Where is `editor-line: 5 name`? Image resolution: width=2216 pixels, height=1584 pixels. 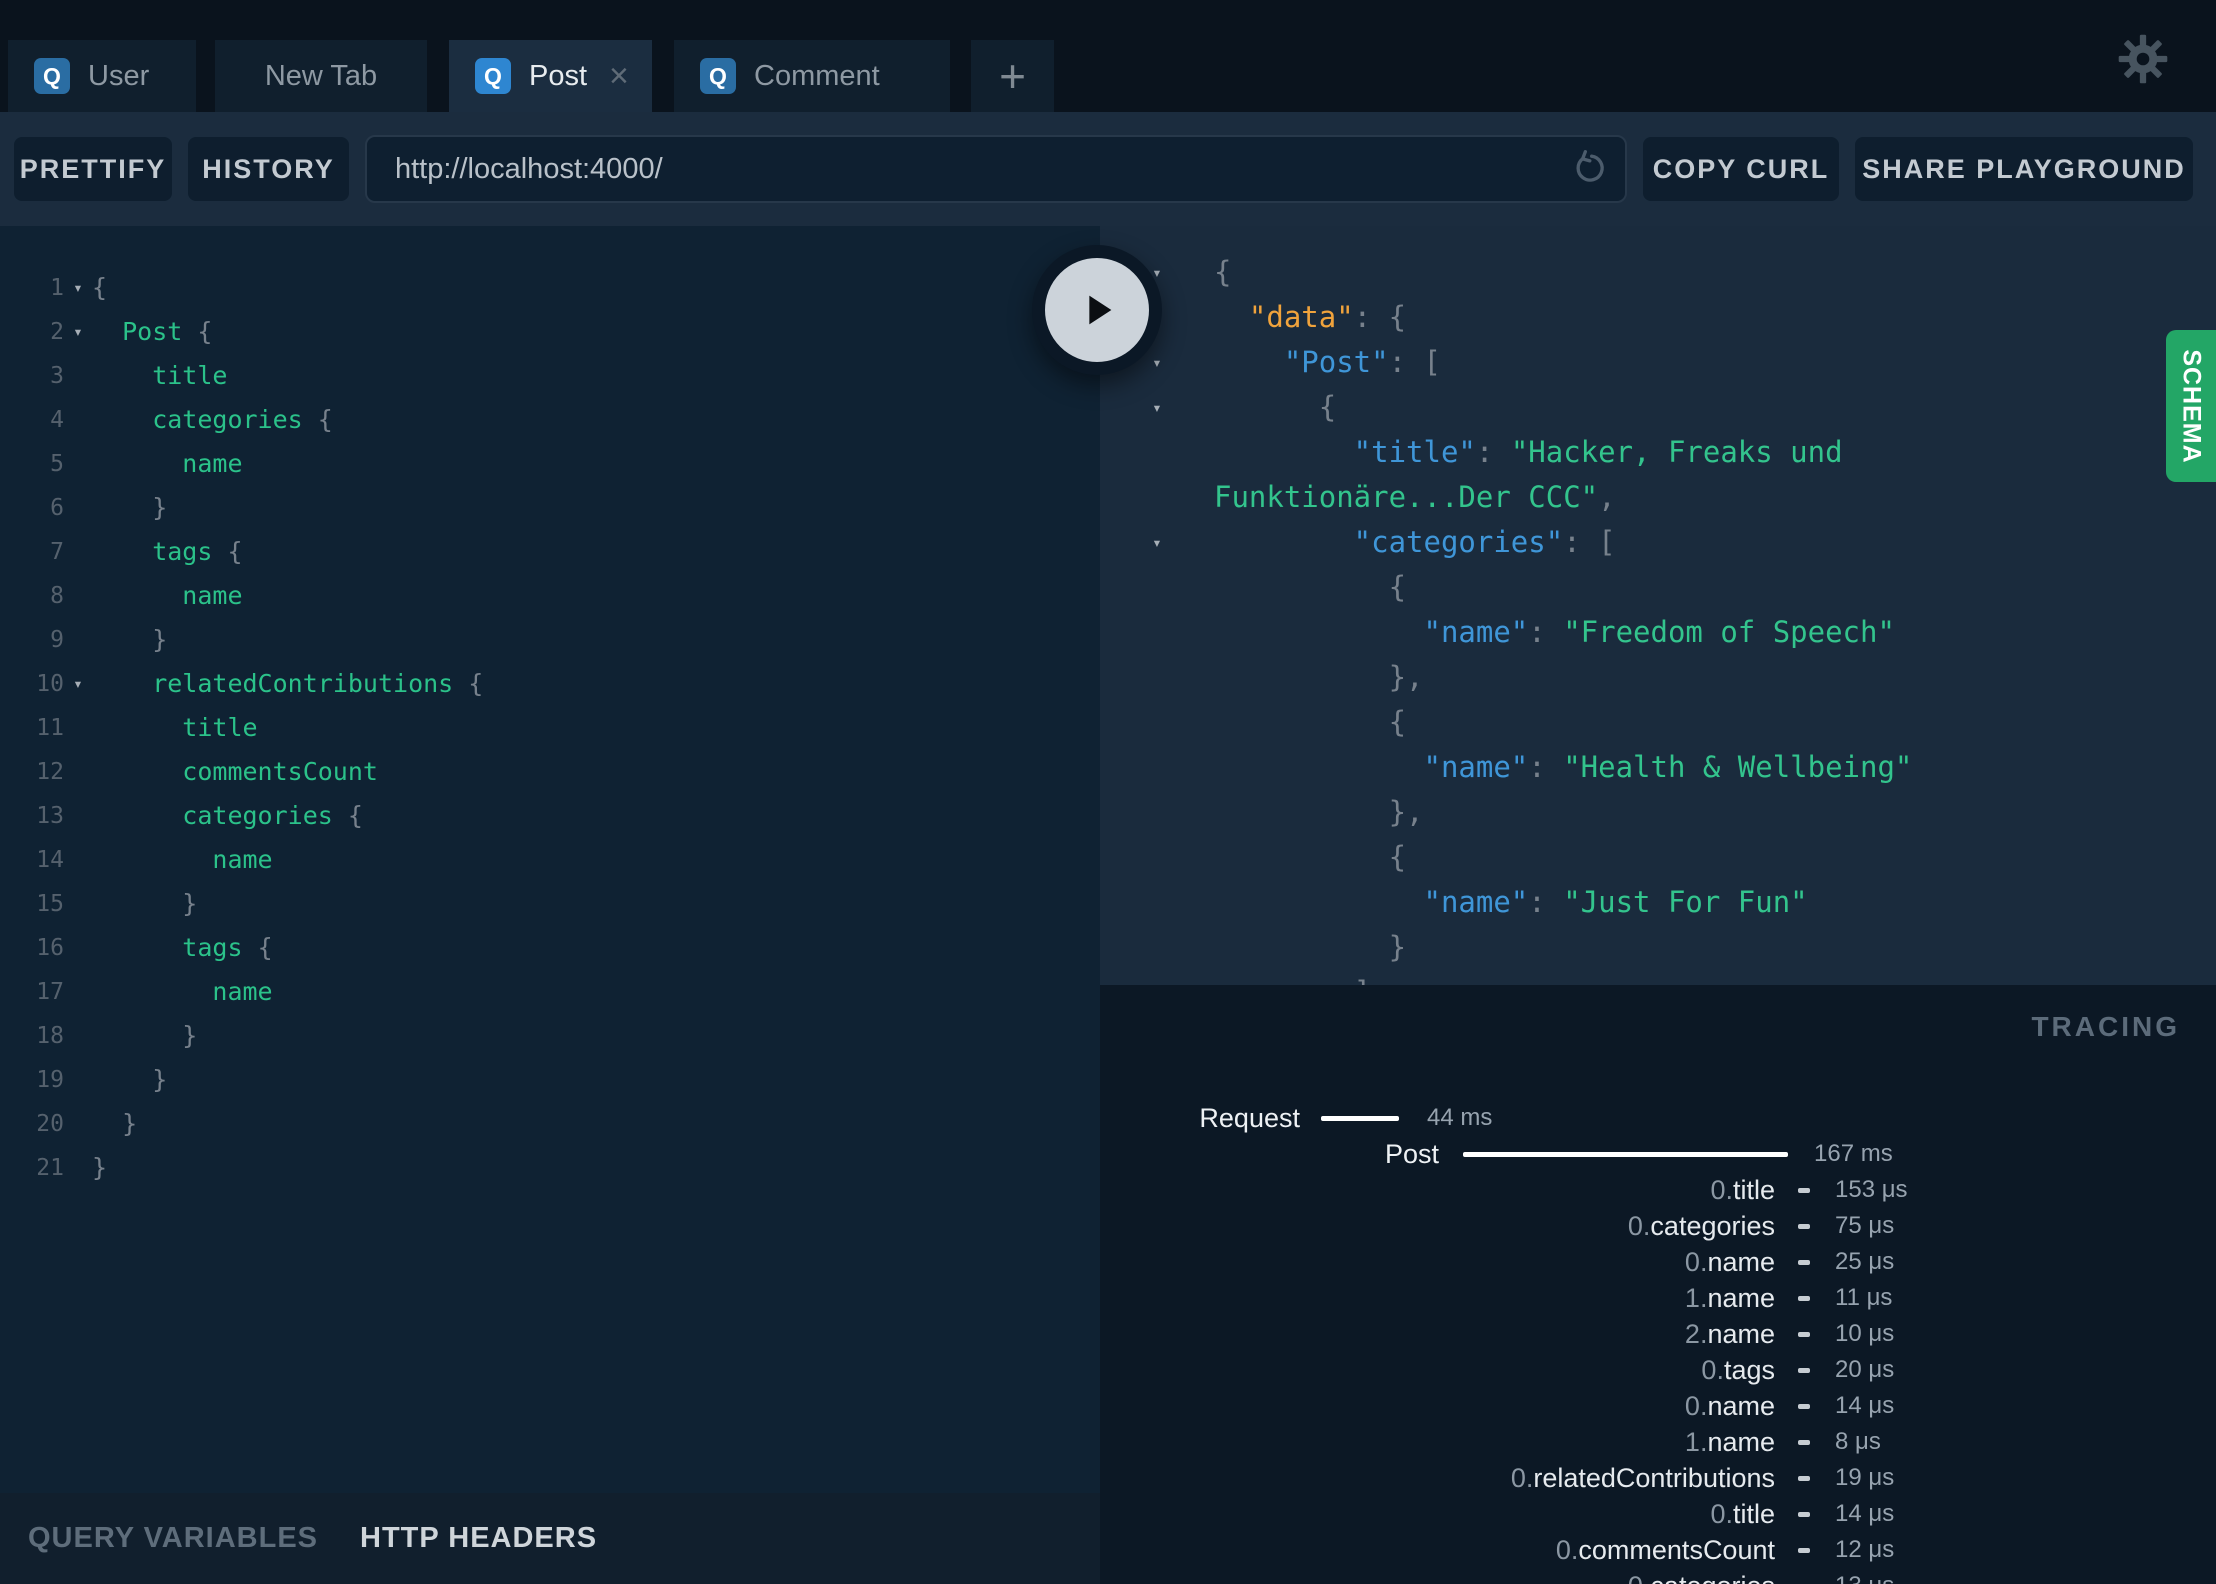
editor-line: 5 name is located at coordinates (146, 463).